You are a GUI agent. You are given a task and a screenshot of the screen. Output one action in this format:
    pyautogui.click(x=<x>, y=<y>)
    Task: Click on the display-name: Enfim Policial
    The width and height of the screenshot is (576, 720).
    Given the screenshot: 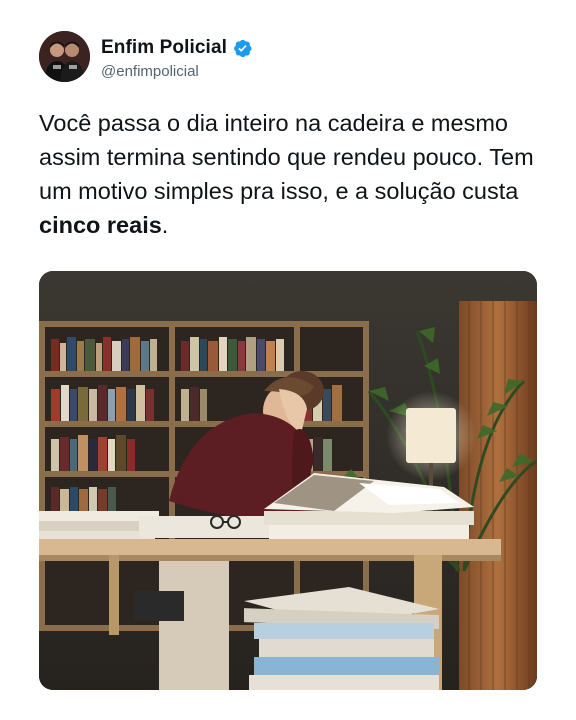 What is the action you would take?
    pyautogui.click(x=164, y=48)
    